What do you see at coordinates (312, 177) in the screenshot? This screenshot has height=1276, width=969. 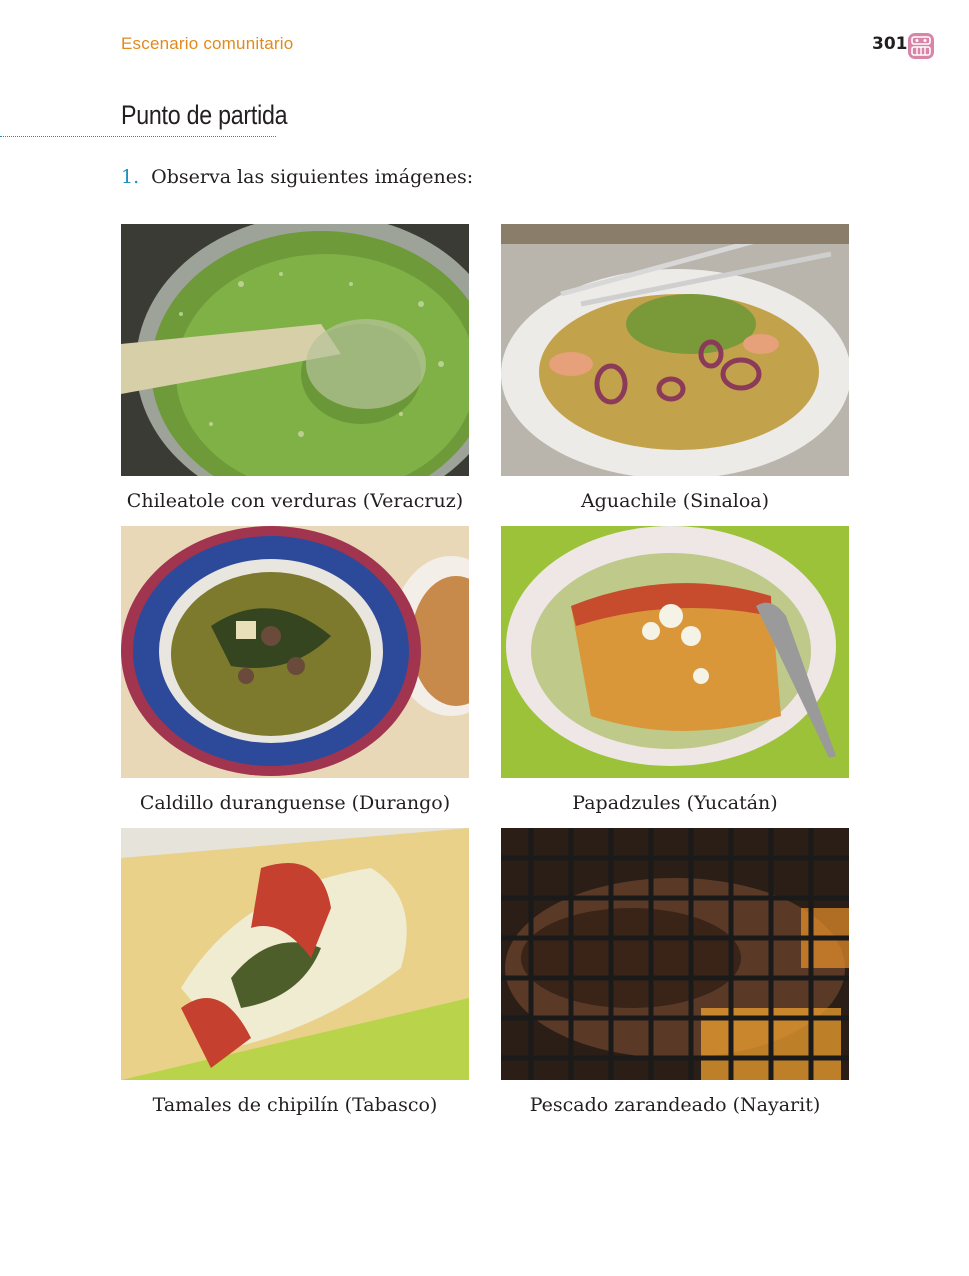 I see `instruction-text: Observa las siguientes imágenes:` at bounding box center [312, 177].